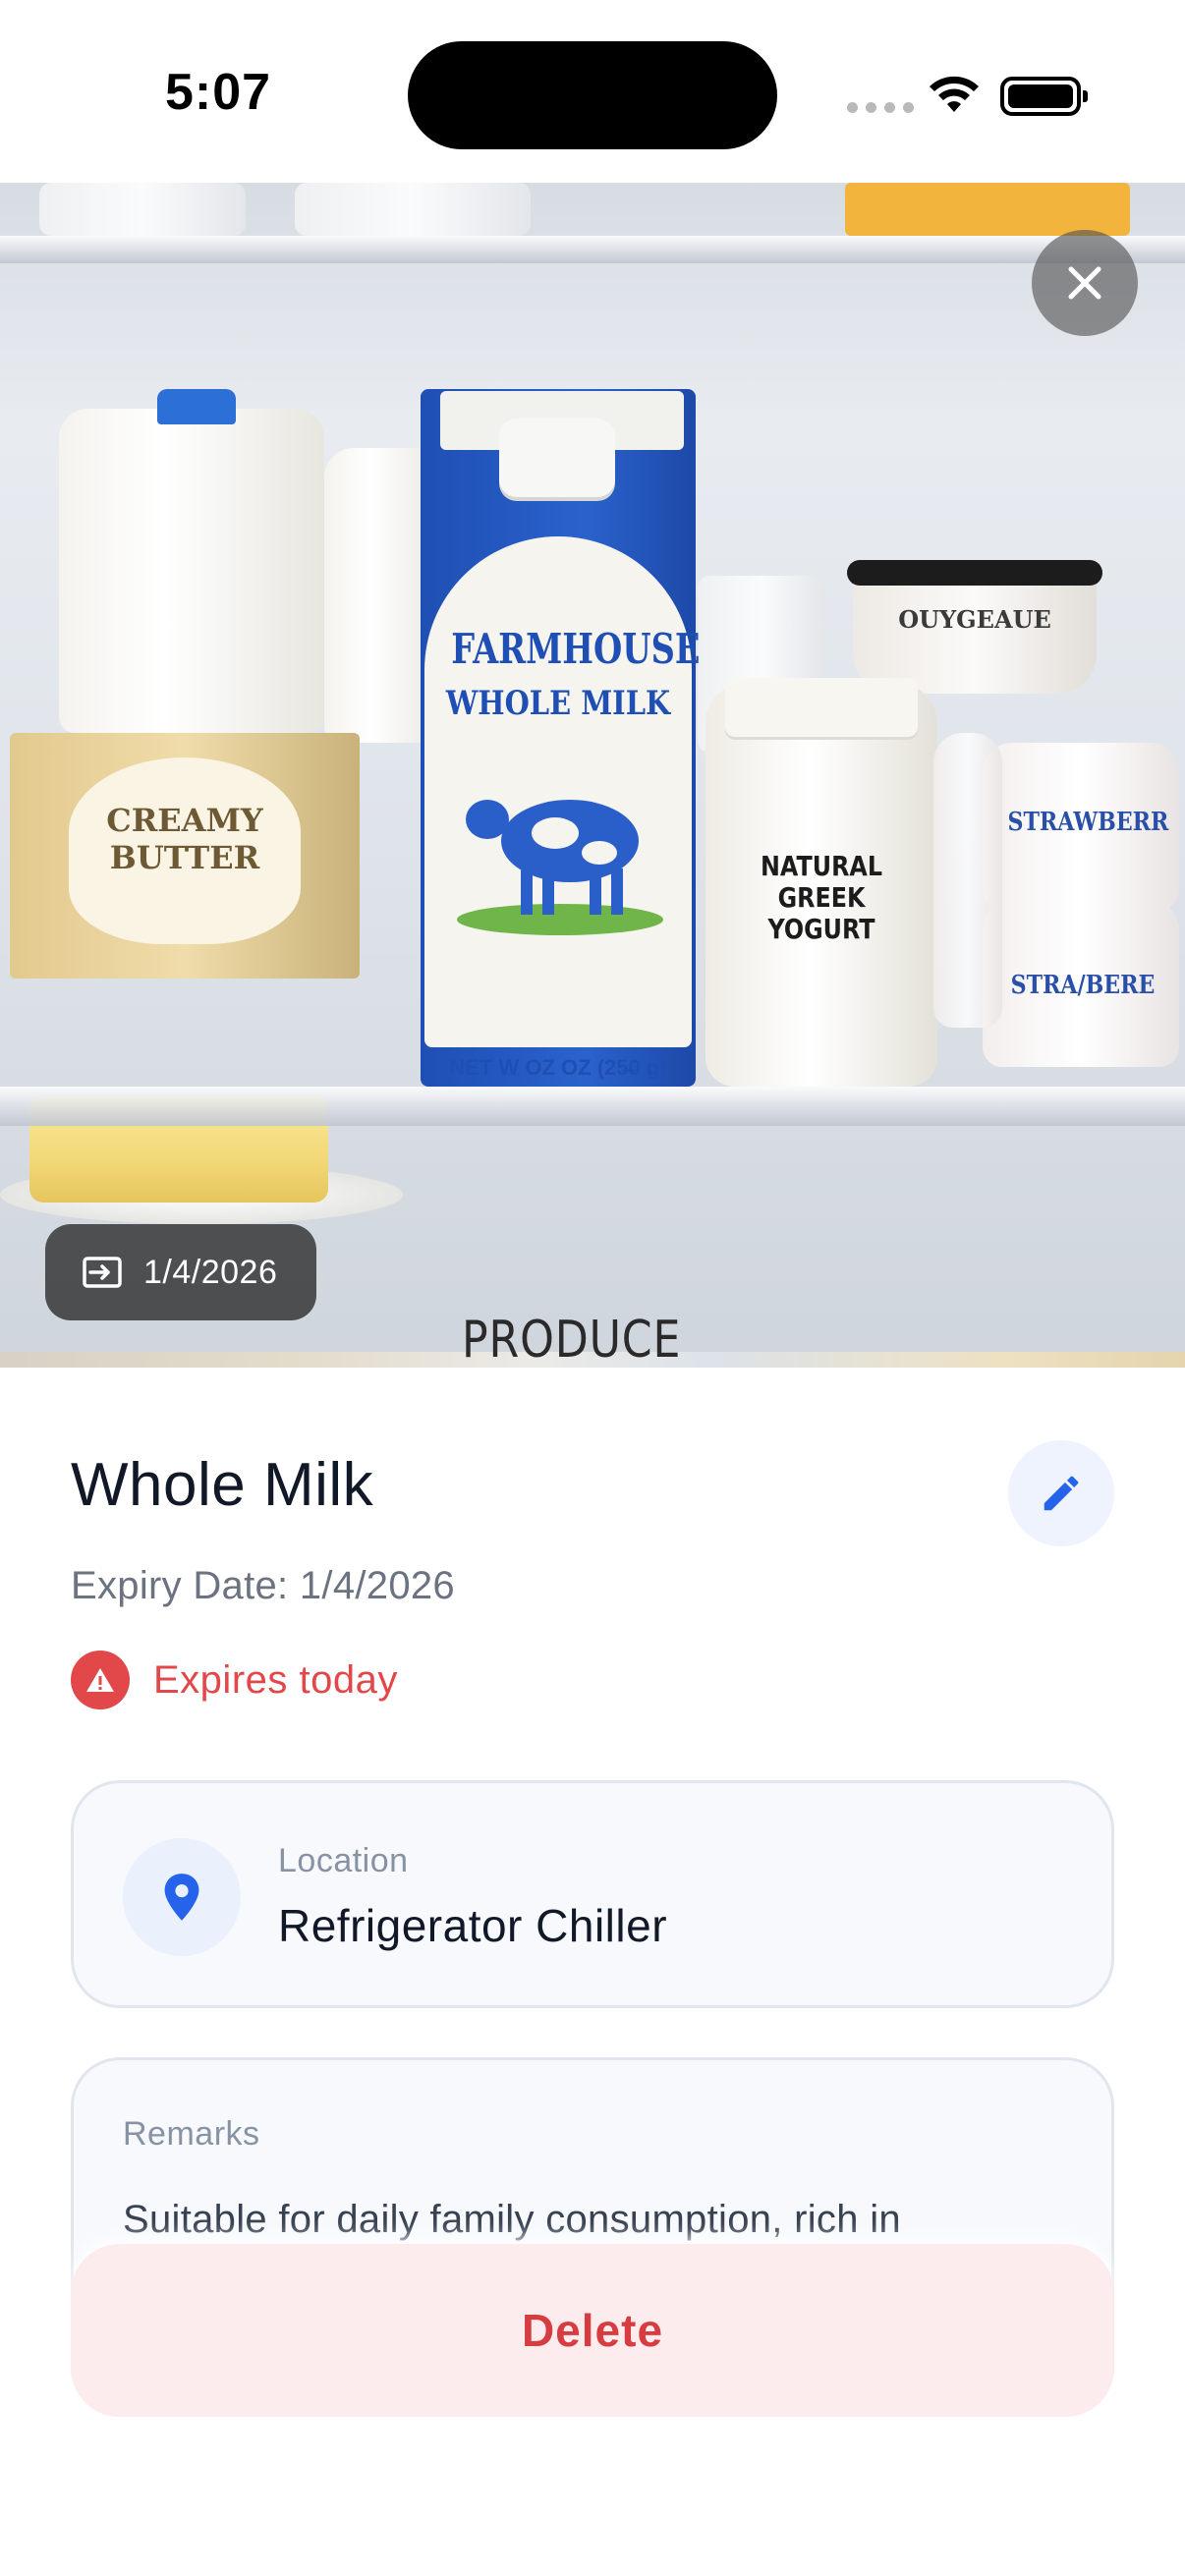 Image resolution: width=1185 pixels, height=2576 pixels. I want to click on location-pin-icon, so click(182, 1897).